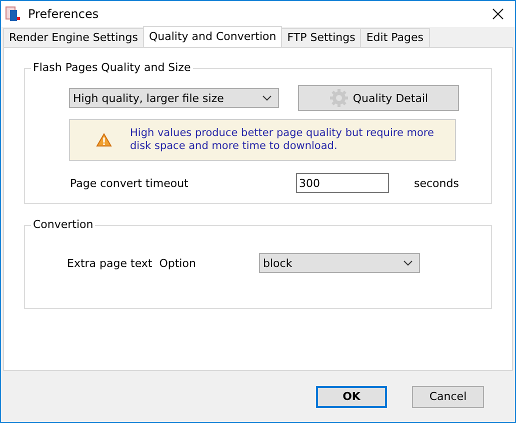 This screenshot has width=516, height=423. What do you see at coordinates (395, 37) in the screenshot?
I see `tab: Edit Pages` at bounding box center [395, 37].